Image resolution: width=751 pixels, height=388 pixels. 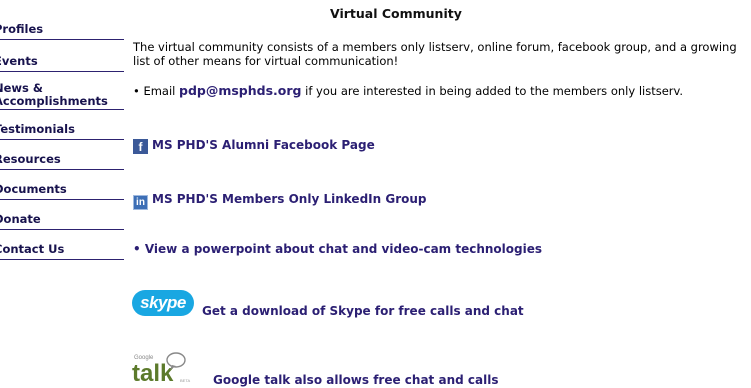 I want to click on google-talk-icon: Google talk BETA, so click(x=161, y=369).